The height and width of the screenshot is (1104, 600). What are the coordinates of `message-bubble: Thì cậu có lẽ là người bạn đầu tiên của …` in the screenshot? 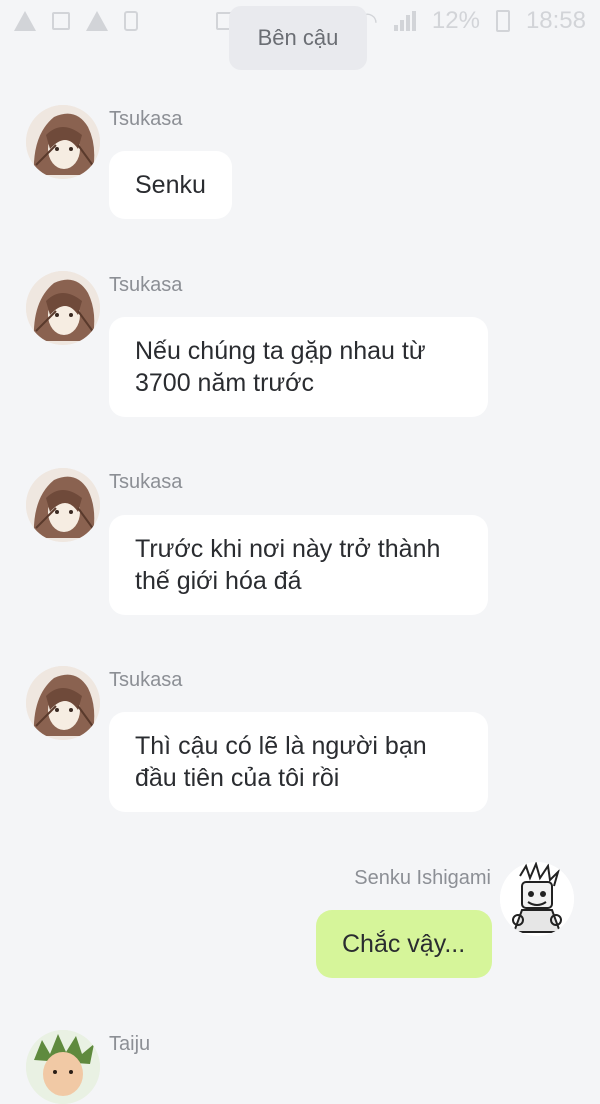 It's located at (298, 762).